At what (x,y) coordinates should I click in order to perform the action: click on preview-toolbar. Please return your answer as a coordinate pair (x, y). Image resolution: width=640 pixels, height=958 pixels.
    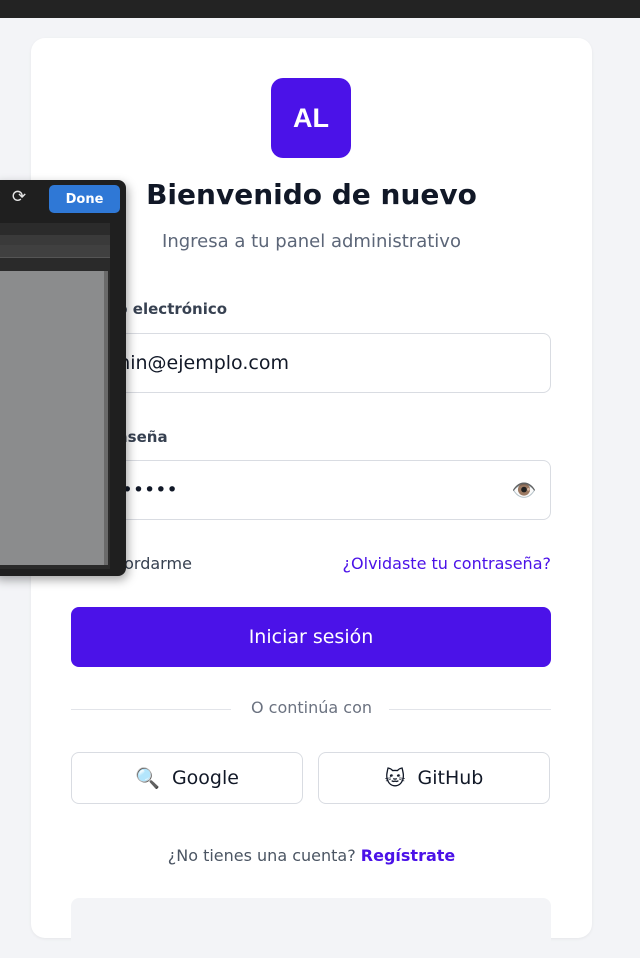
    Looking at the image, I should click on (55, 251).